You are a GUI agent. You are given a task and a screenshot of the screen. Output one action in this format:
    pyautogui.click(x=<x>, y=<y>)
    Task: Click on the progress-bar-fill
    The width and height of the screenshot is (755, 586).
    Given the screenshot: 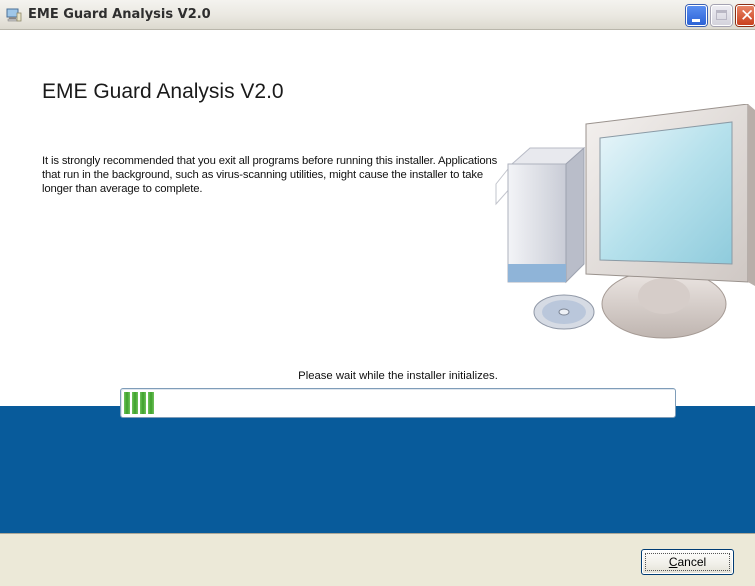 What is the action you would take?
    pyautogui.click(x=139, y=403)
    